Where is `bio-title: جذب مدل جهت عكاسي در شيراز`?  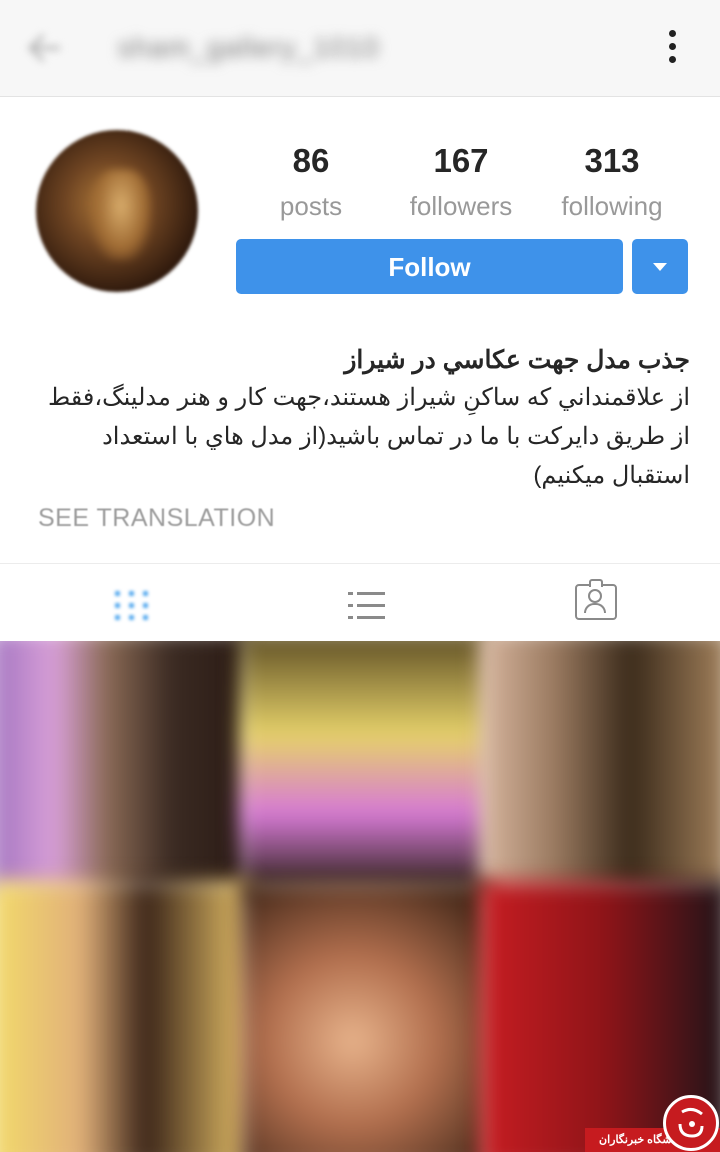
bio-title: جذب مدل جهت عكاسي در شيراز is located at coordinates (517, 360).